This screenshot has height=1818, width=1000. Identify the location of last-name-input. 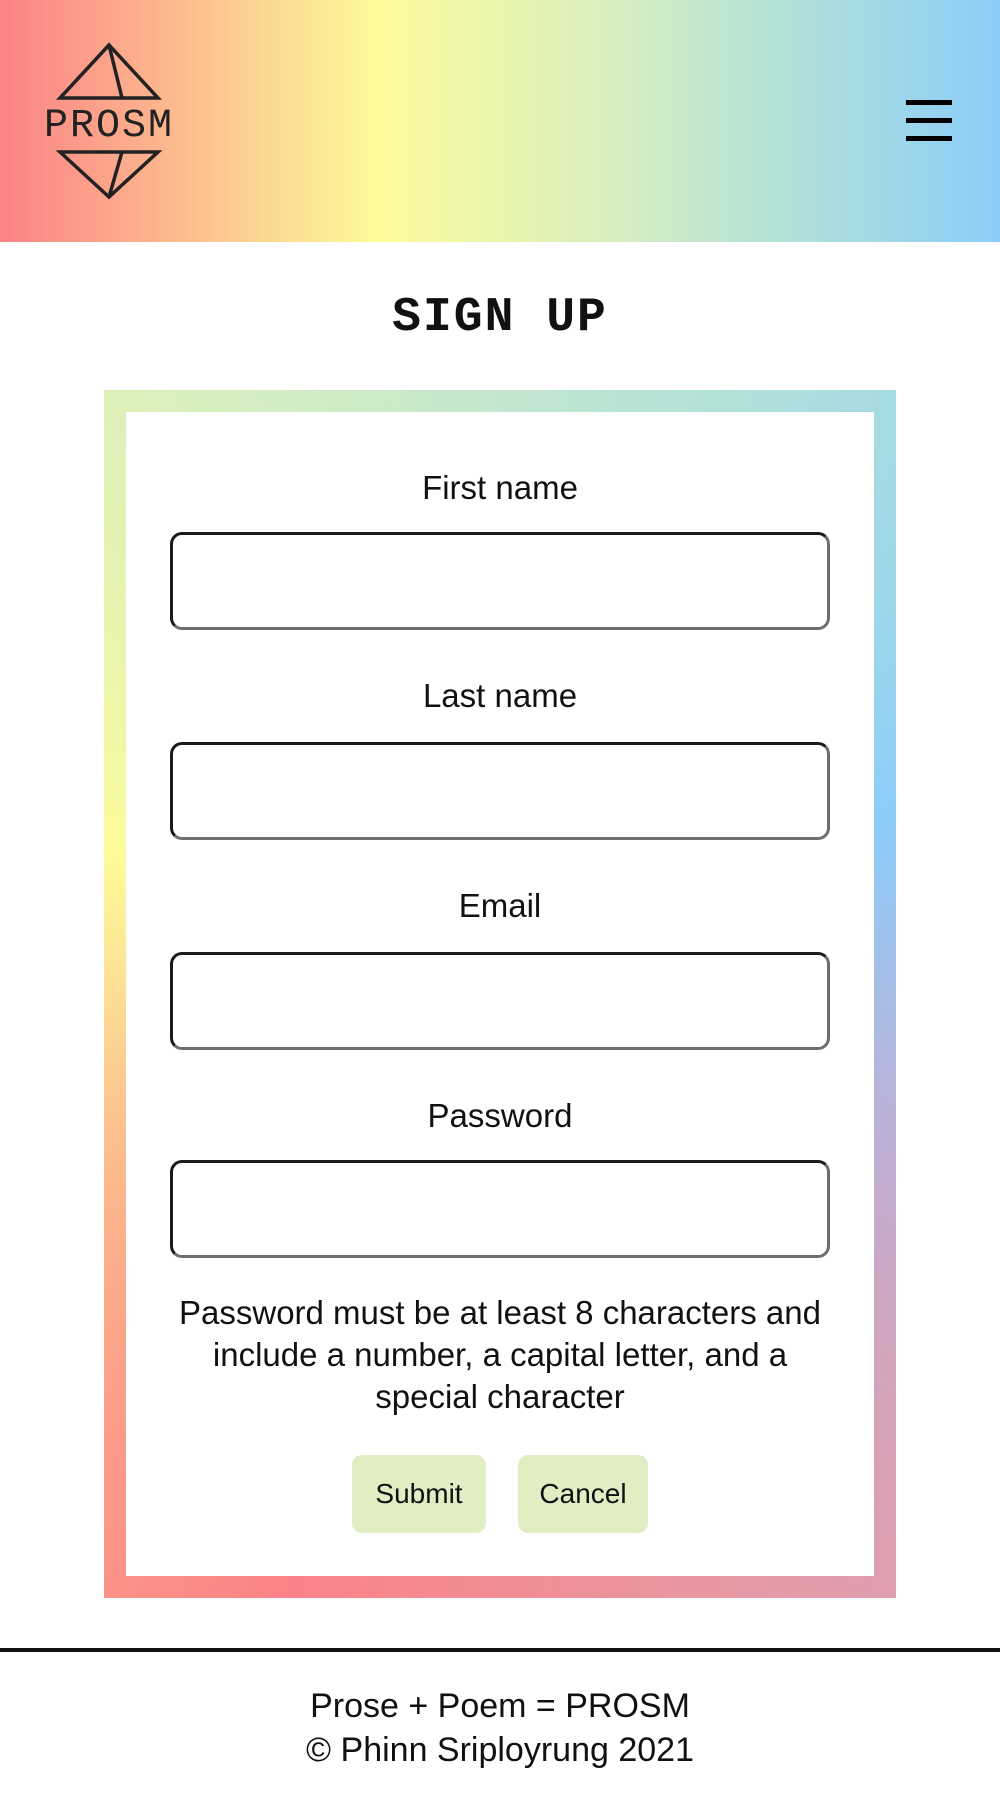
(500, 791).